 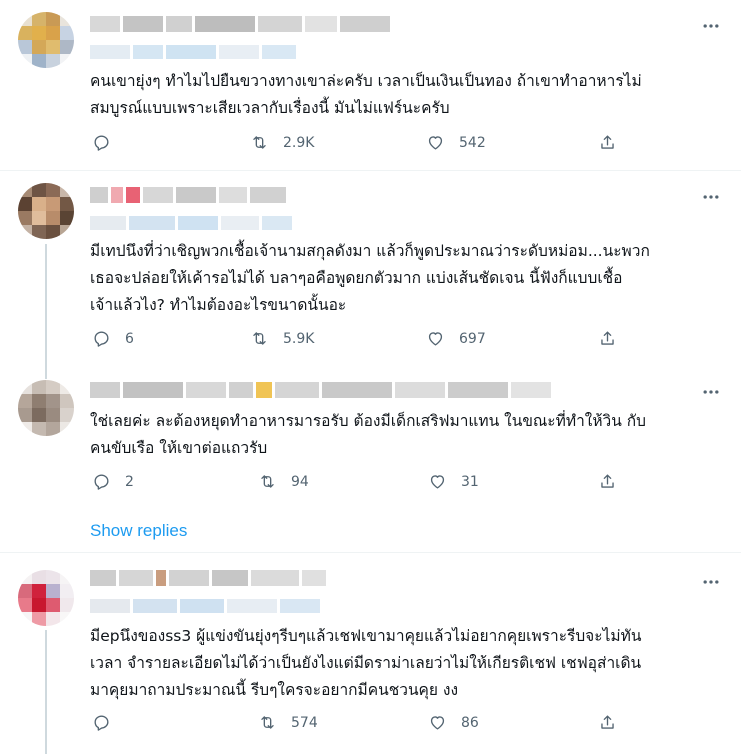 What do you see at coordinates (300, 481) in the screenshot?
I see `retweet-count: 94` at bounding box center [300, 481].